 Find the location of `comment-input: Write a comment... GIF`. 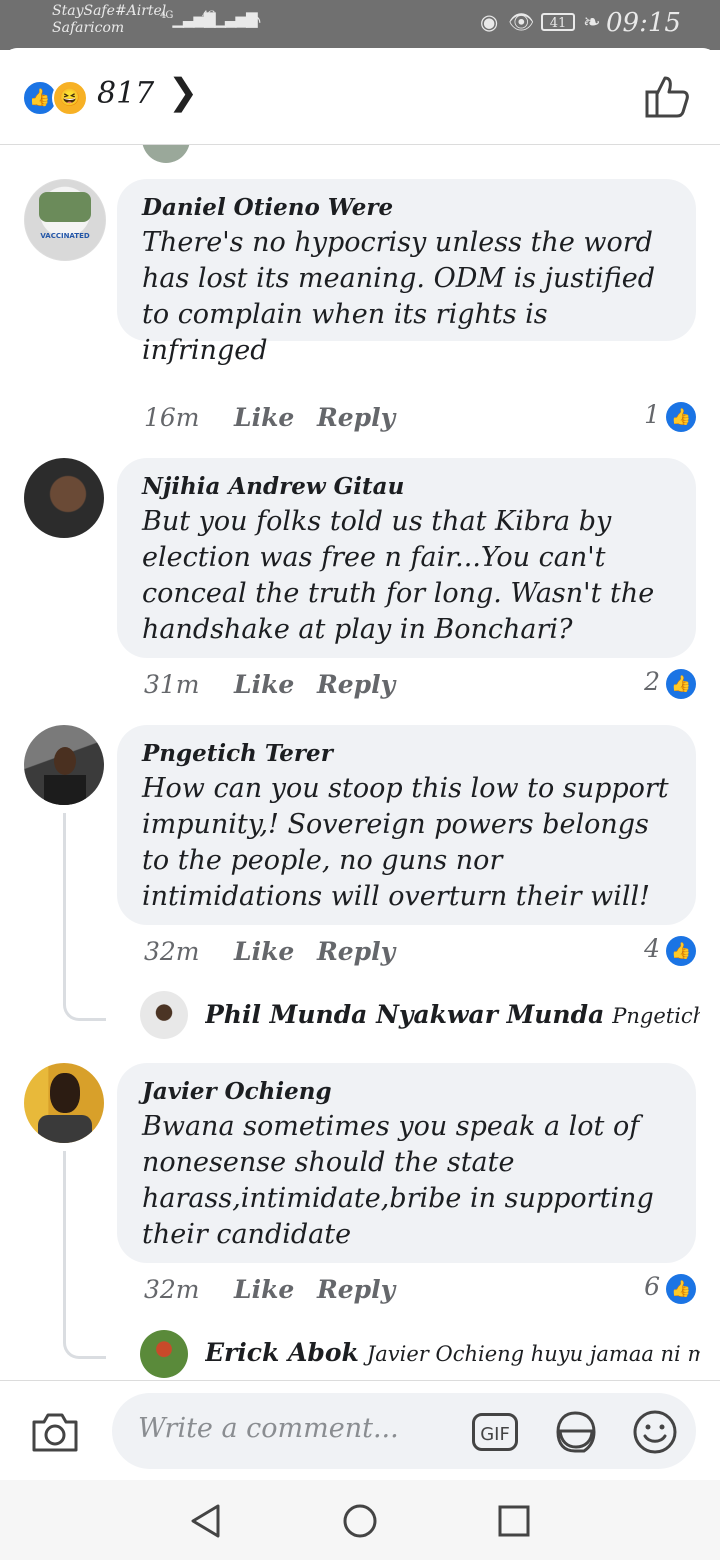

comment-input: Write a comment... GIF is located at coordinates (404, 1431).